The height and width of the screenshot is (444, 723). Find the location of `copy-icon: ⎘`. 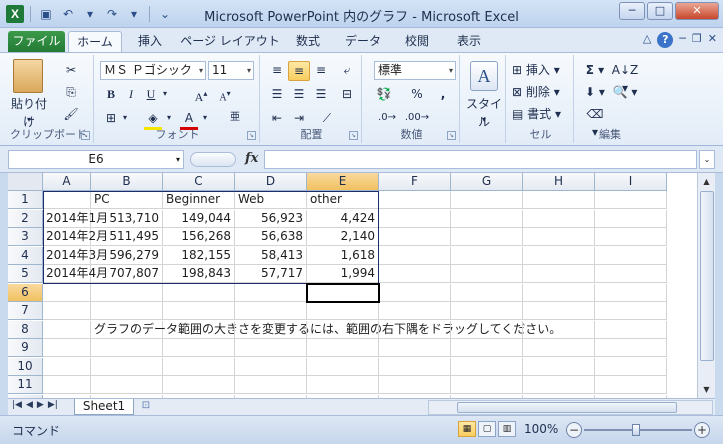

copy-icon: ⎘ is located at coordinates (71, 92).